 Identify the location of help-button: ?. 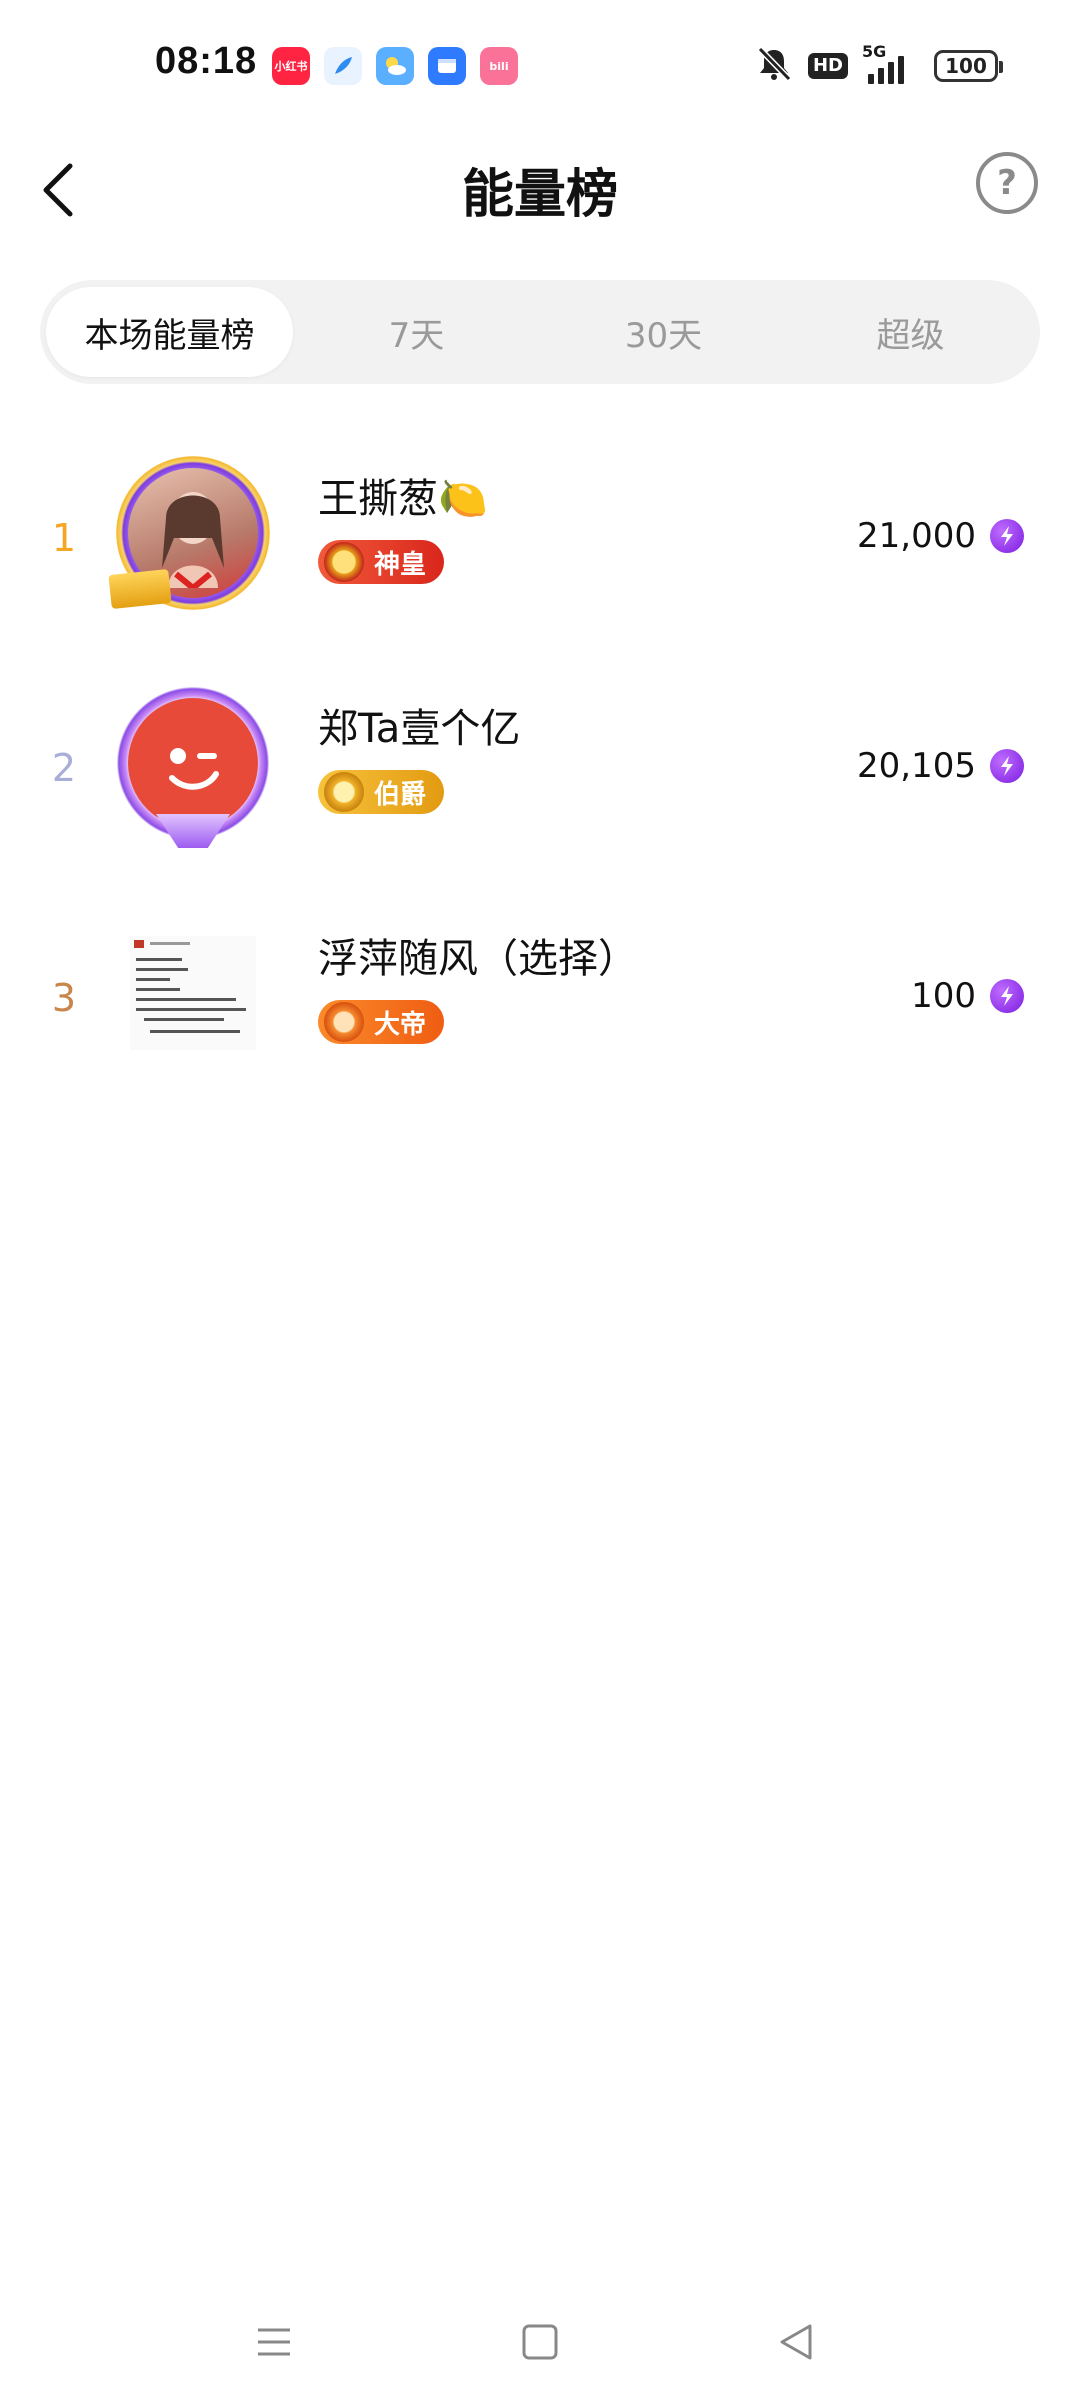
(1007, 183).